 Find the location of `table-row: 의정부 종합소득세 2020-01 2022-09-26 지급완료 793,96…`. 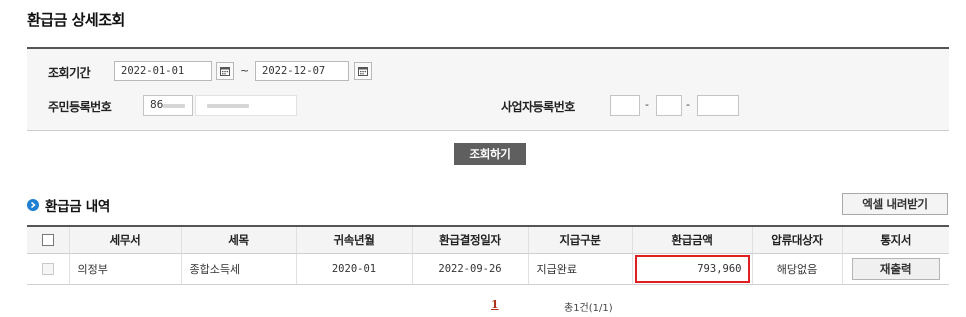

table-row: 의정부 종합소득세 2020-01 2022-09-26 지급완료 793,96… is located at coordinates (488, 269).